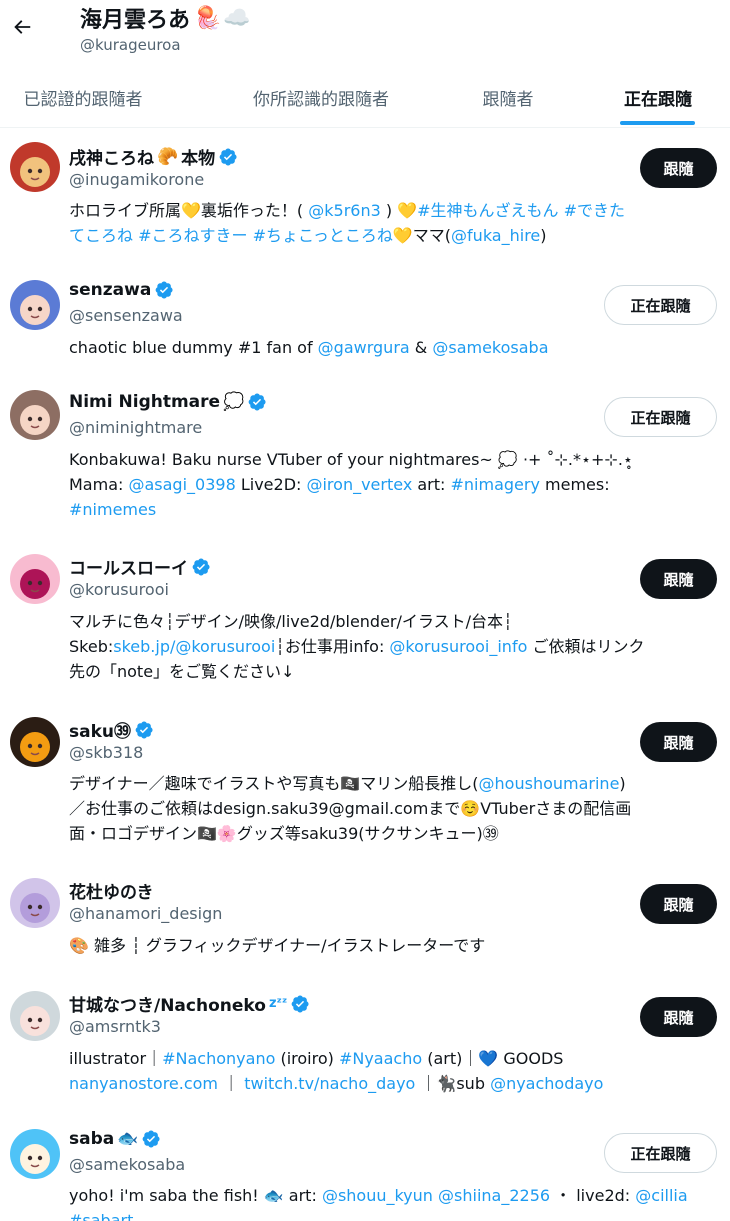 This screenshot has width=730, height=1221. What do you see at coordinates (128, 1139) in the screenshot?
I see `name-emoji-icon: 🐟` at bounding box center [128, 1139].